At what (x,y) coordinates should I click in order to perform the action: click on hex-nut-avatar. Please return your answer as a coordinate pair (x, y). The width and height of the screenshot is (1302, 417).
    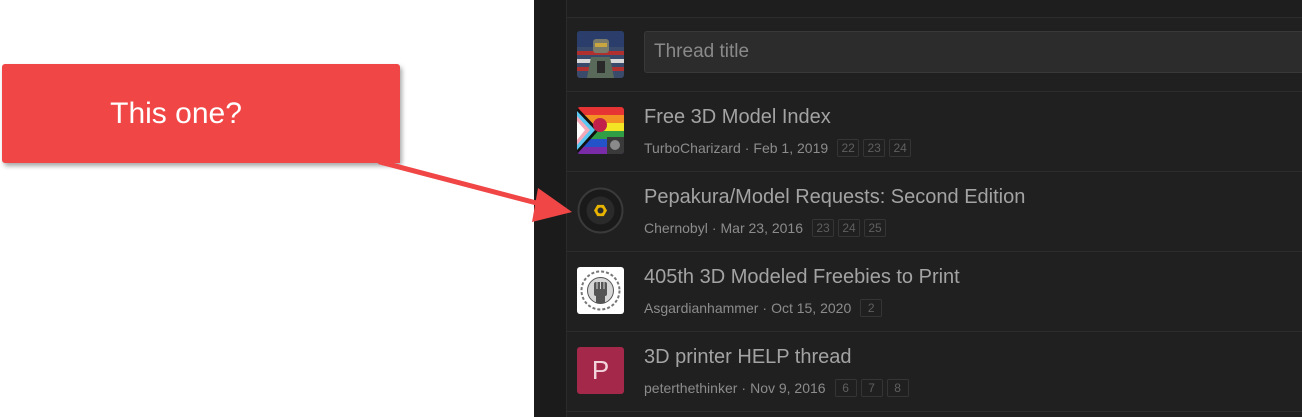
    Looking at the image, I should click on (600, 210).